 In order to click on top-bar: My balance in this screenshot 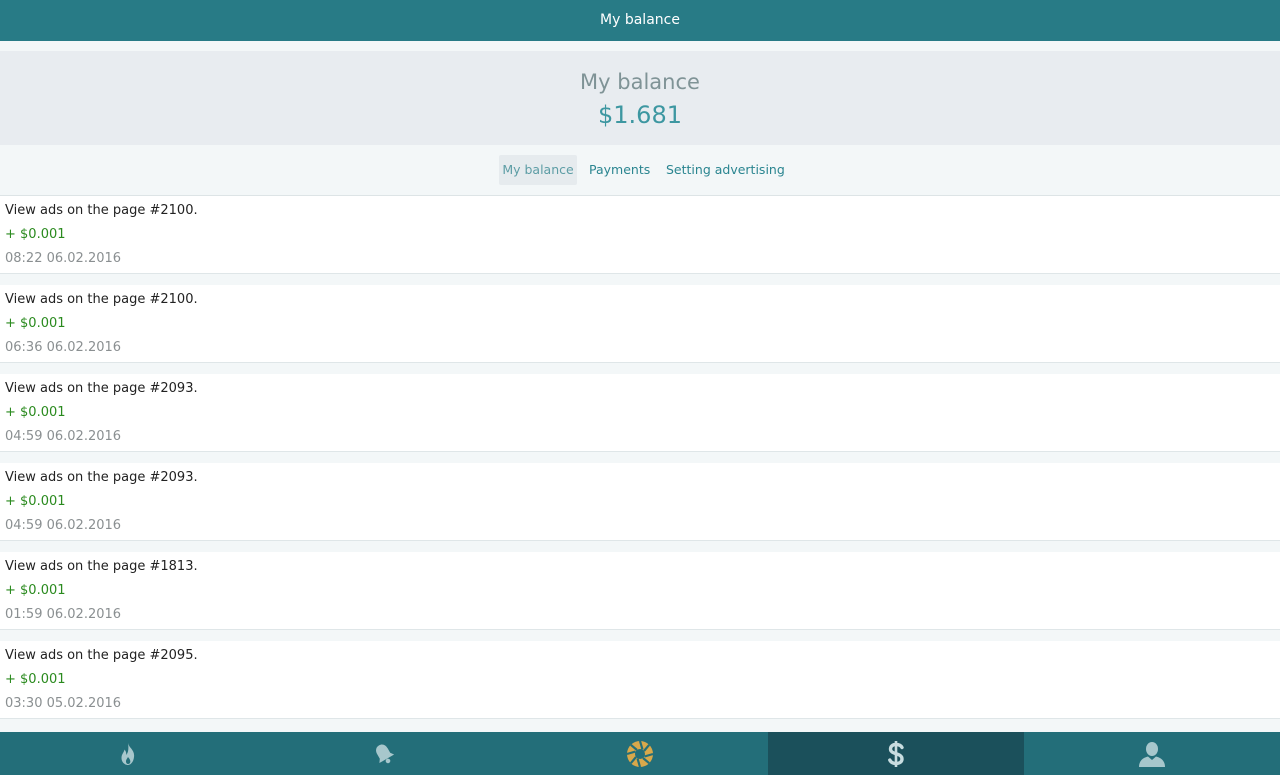, I will do `click(640, 20)`.